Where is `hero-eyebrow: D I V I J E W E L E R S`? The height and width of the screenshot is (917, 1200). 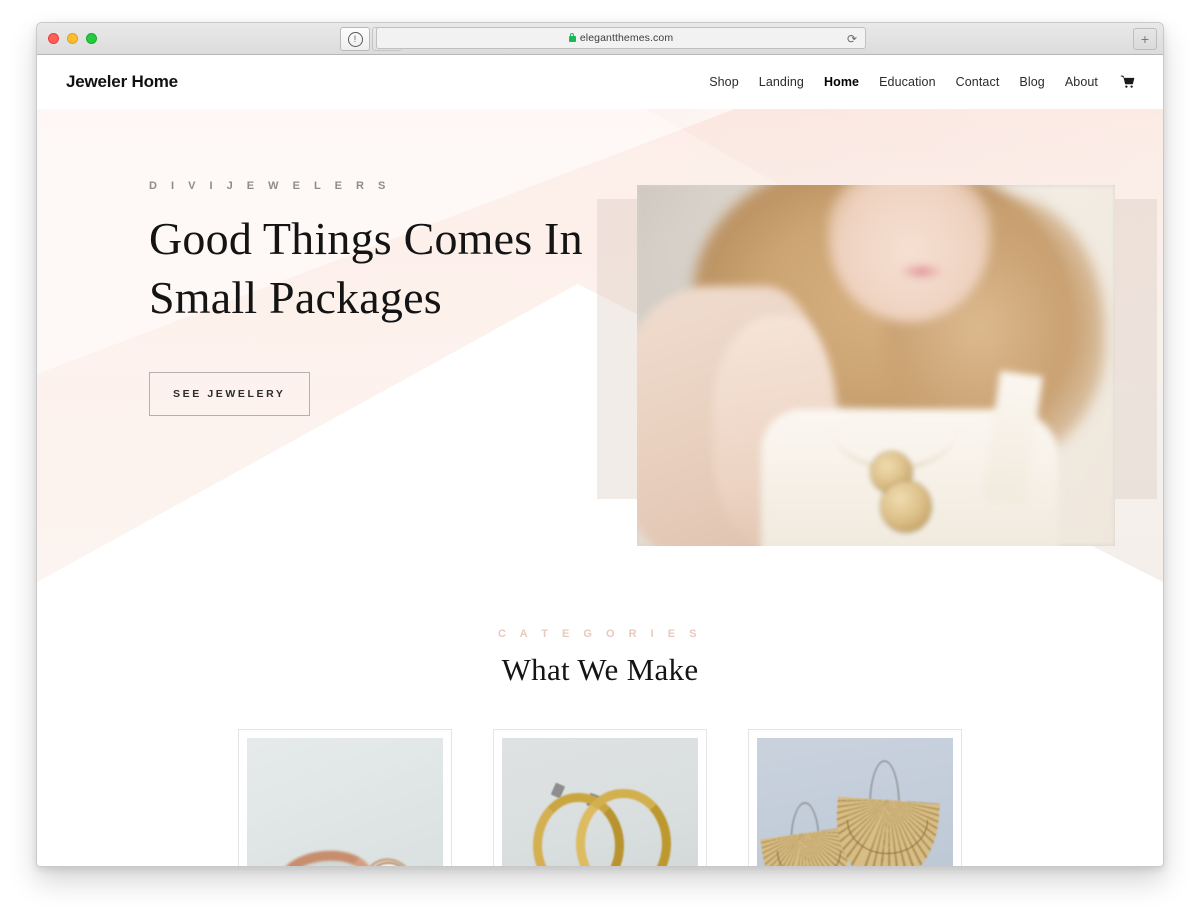 hero-eyebrow: D I V I J E W E L E R S is located at coordinates (270, 186).